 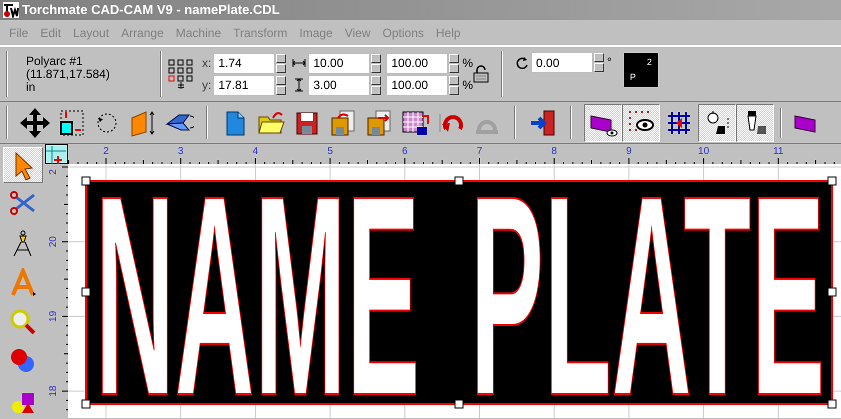 What do you see at coordinates (339, 85) in the screenshot?
I see `height-field: 3.00` at bounding box center [339, 85].